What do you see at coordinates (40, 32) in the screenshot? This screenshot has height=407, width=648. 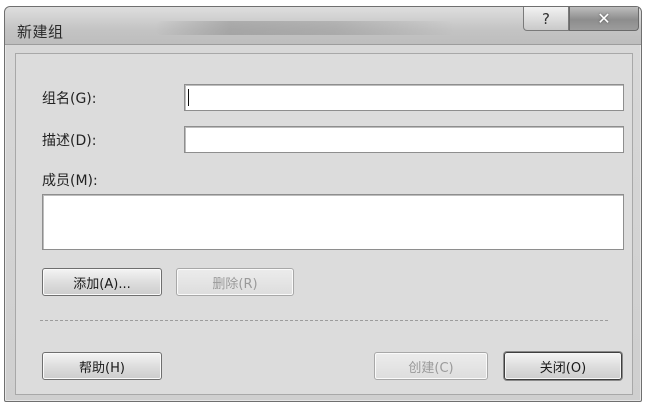 I see `dialog-title: 新建组` at bounding box center [40, 32].